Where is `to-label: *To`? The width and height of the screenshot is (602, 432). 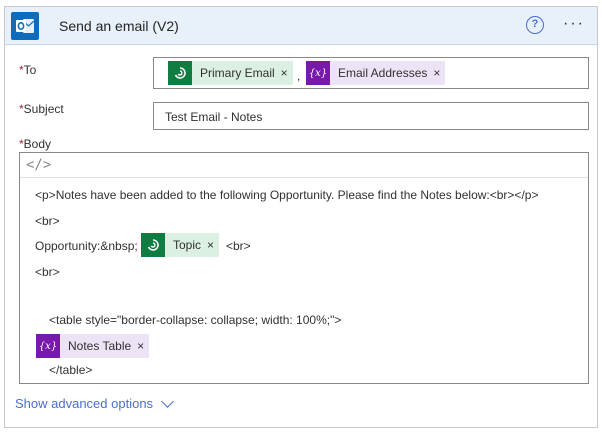
to-label: *To is located at coordinates (27, 70).